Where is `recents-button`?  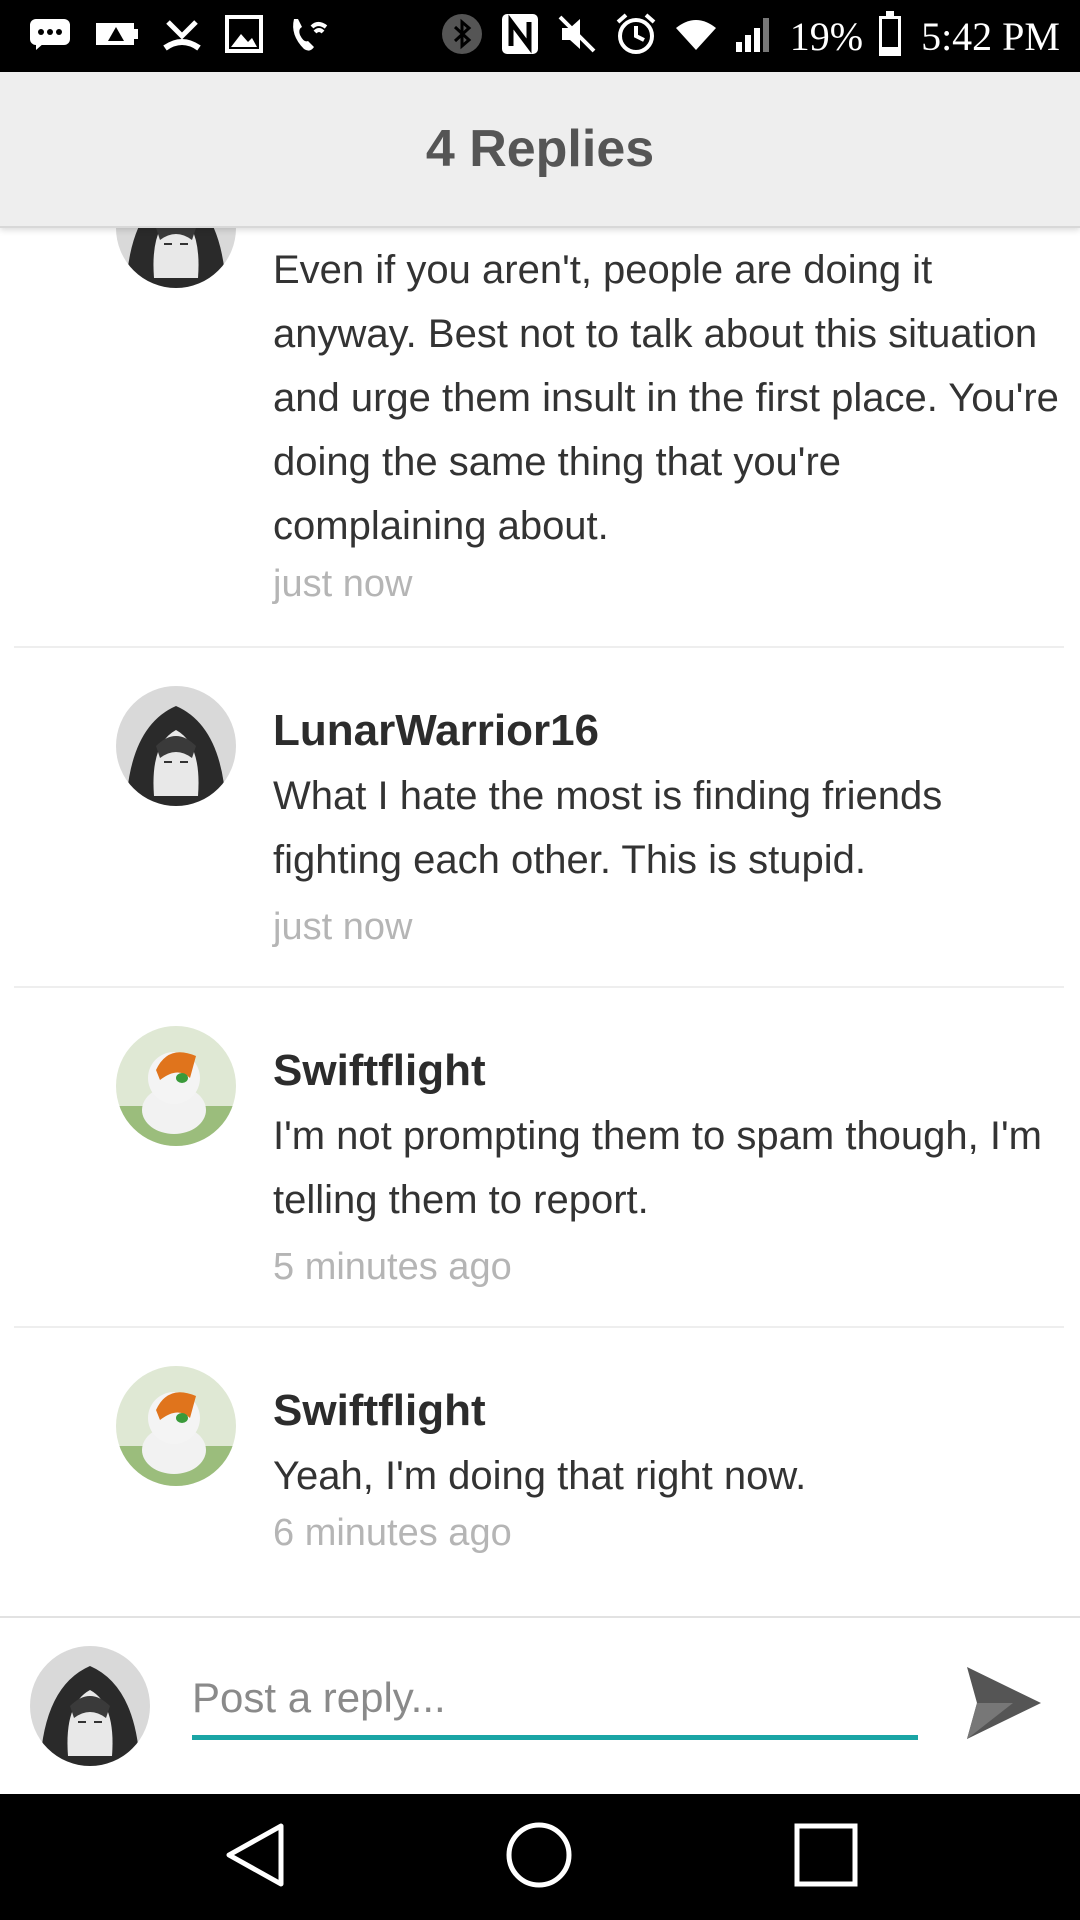 recents-button is located at coordinates (826, 1857).